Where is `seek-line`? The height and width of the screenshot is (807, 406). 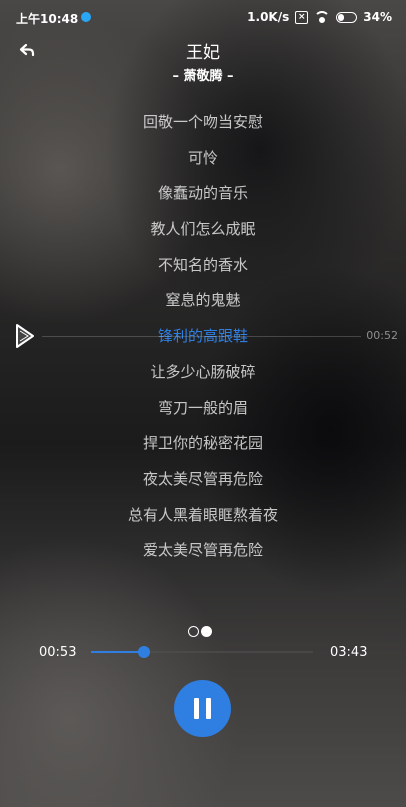 seek-line is located at coordinates (201, 336).